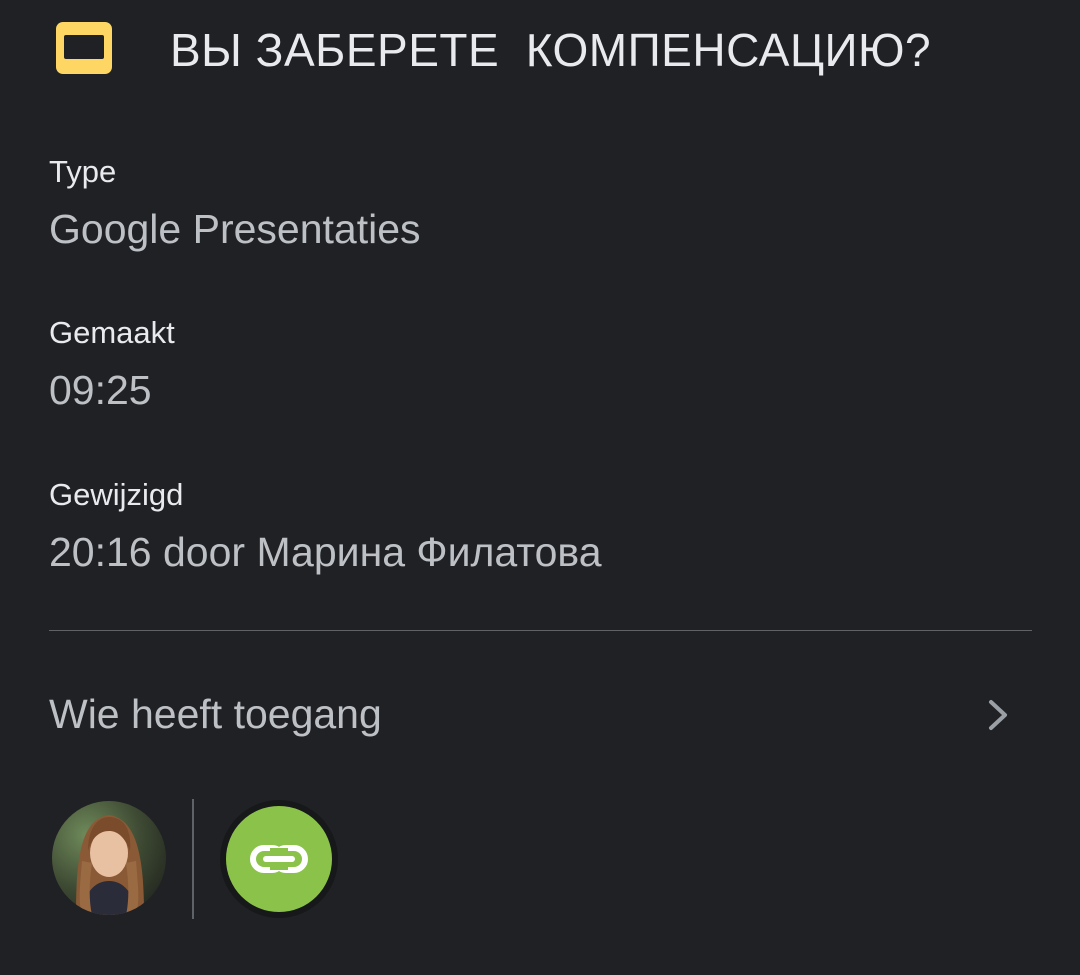 The image size is (1080, 975). Describe the element at coordinates (84, 48) in the screenshot. I see `slides-icon` at that location.